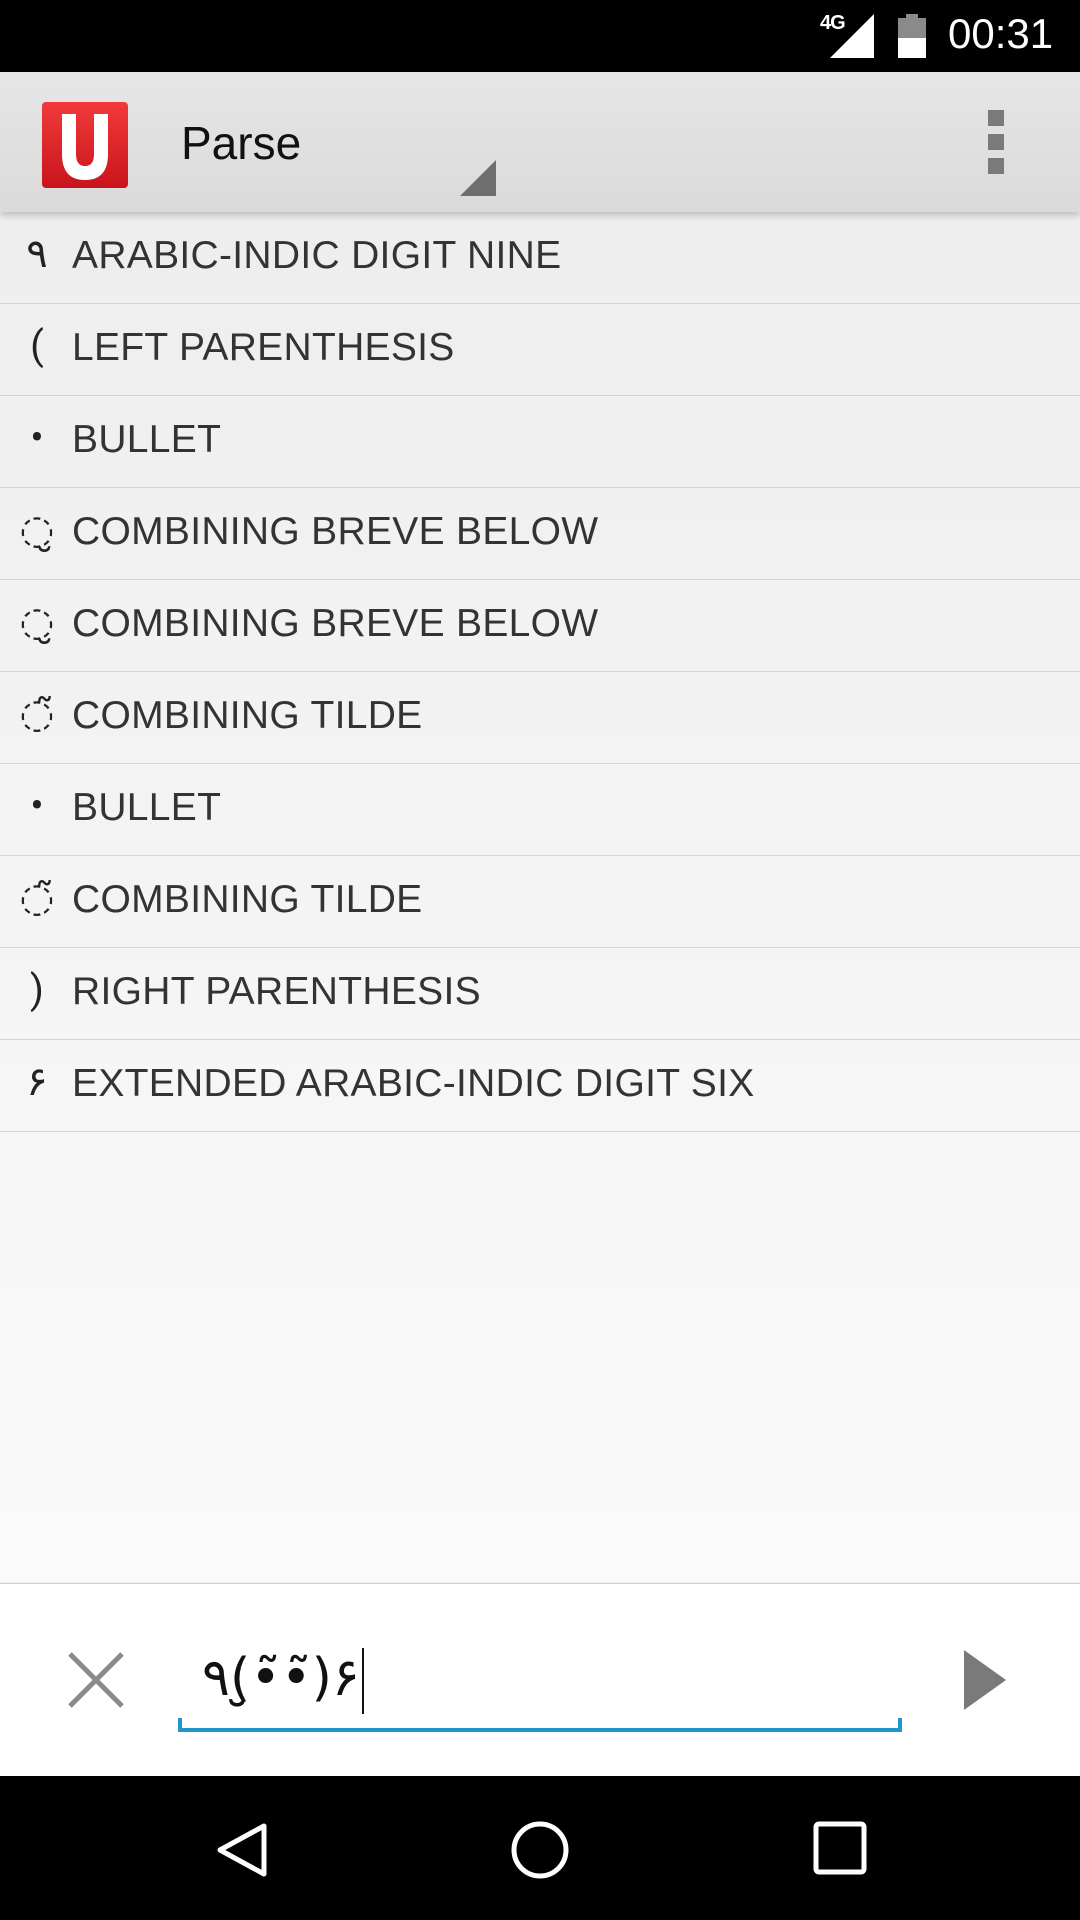 This screenshot has height=1920, width=1080. Describe the element at coordinates (362, 1681) in the screenshot. I see `text-cursor` at that location.